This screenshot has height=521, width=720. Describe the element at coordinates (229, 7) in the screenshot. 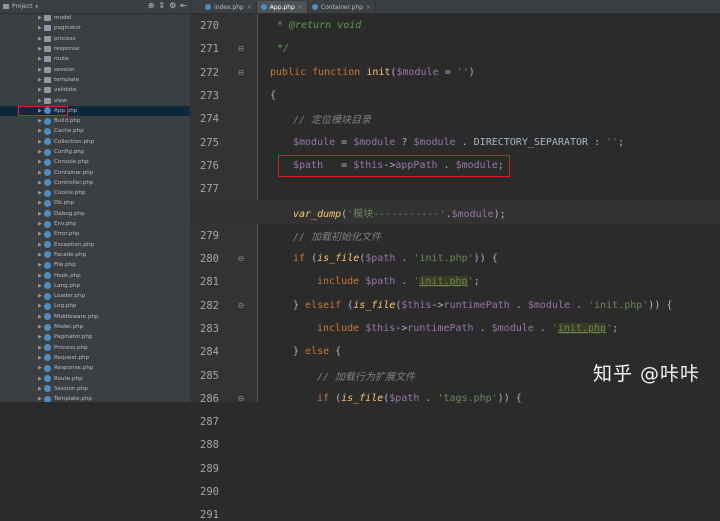

I see `tab-index: index.php ×` at that location.